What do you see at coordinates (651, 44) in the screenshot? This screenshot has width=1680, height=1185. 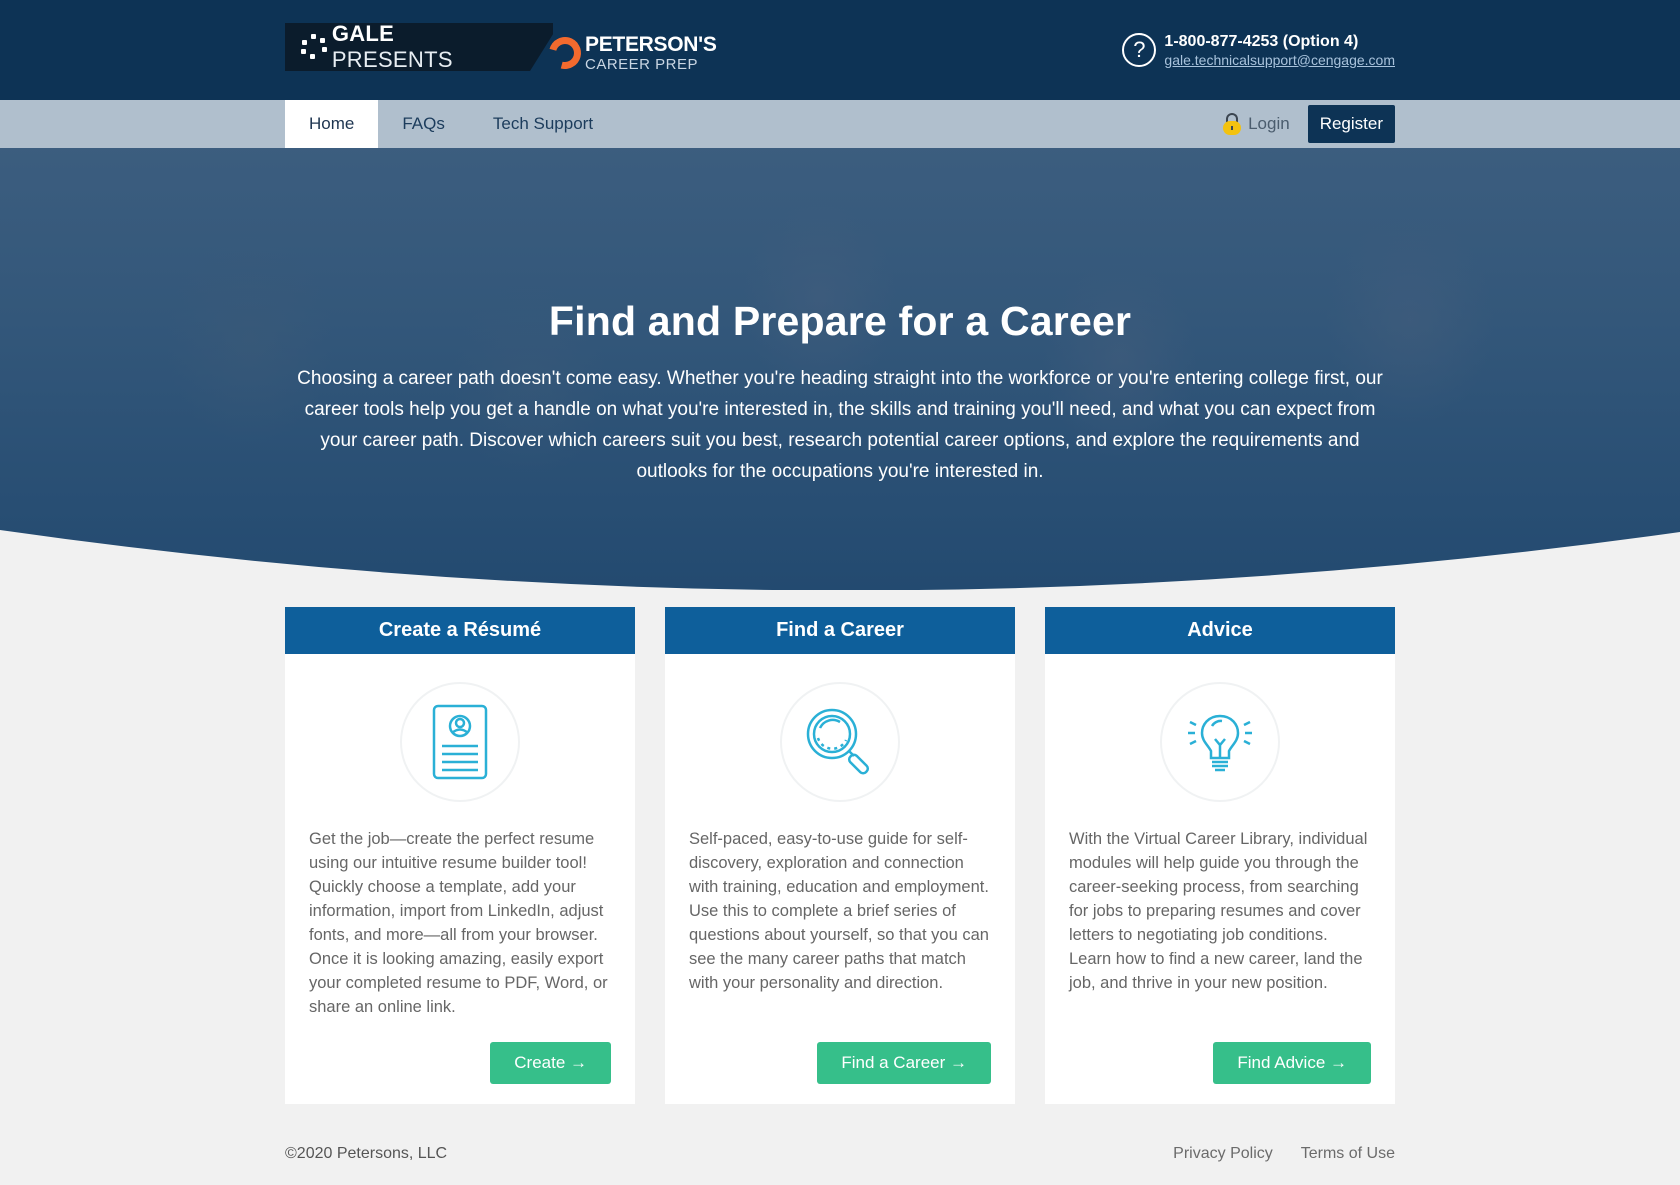 I see `petersons-name: PETERSON'S` at bounding box center [651, 44].